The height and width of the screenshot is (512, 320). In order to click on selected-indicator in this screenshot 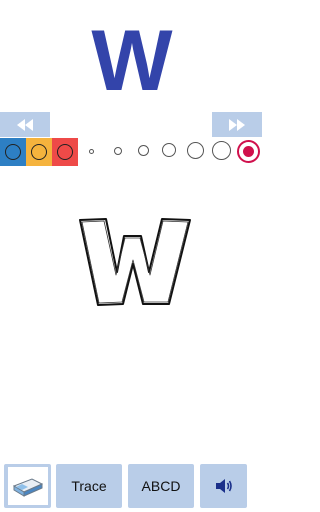, I will do `click(248, 151)`.